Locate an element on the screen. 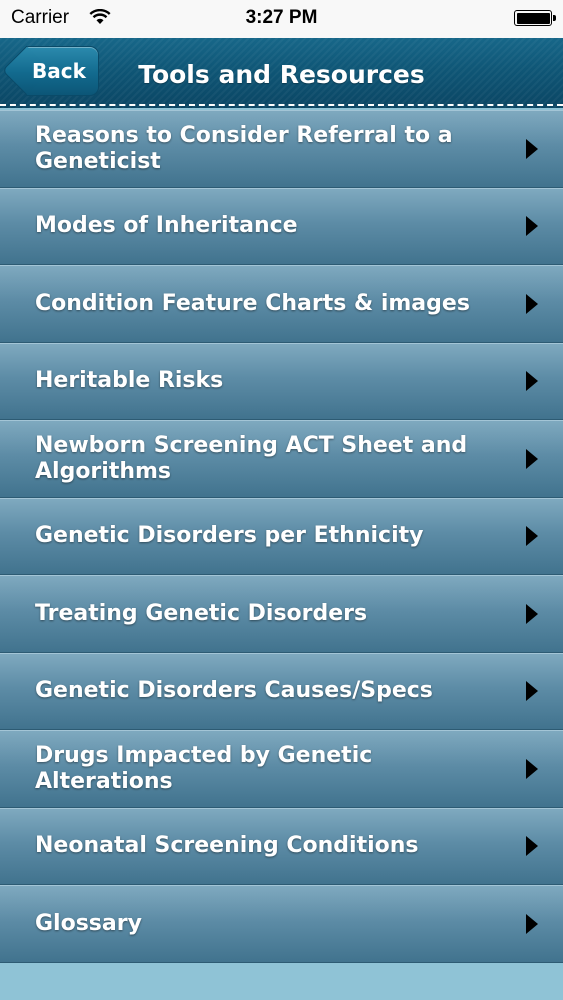 The height and width of the screenshot is (1000, 563). status-bar: Carrier 3:27 PM is located at coordinates (281, 19).